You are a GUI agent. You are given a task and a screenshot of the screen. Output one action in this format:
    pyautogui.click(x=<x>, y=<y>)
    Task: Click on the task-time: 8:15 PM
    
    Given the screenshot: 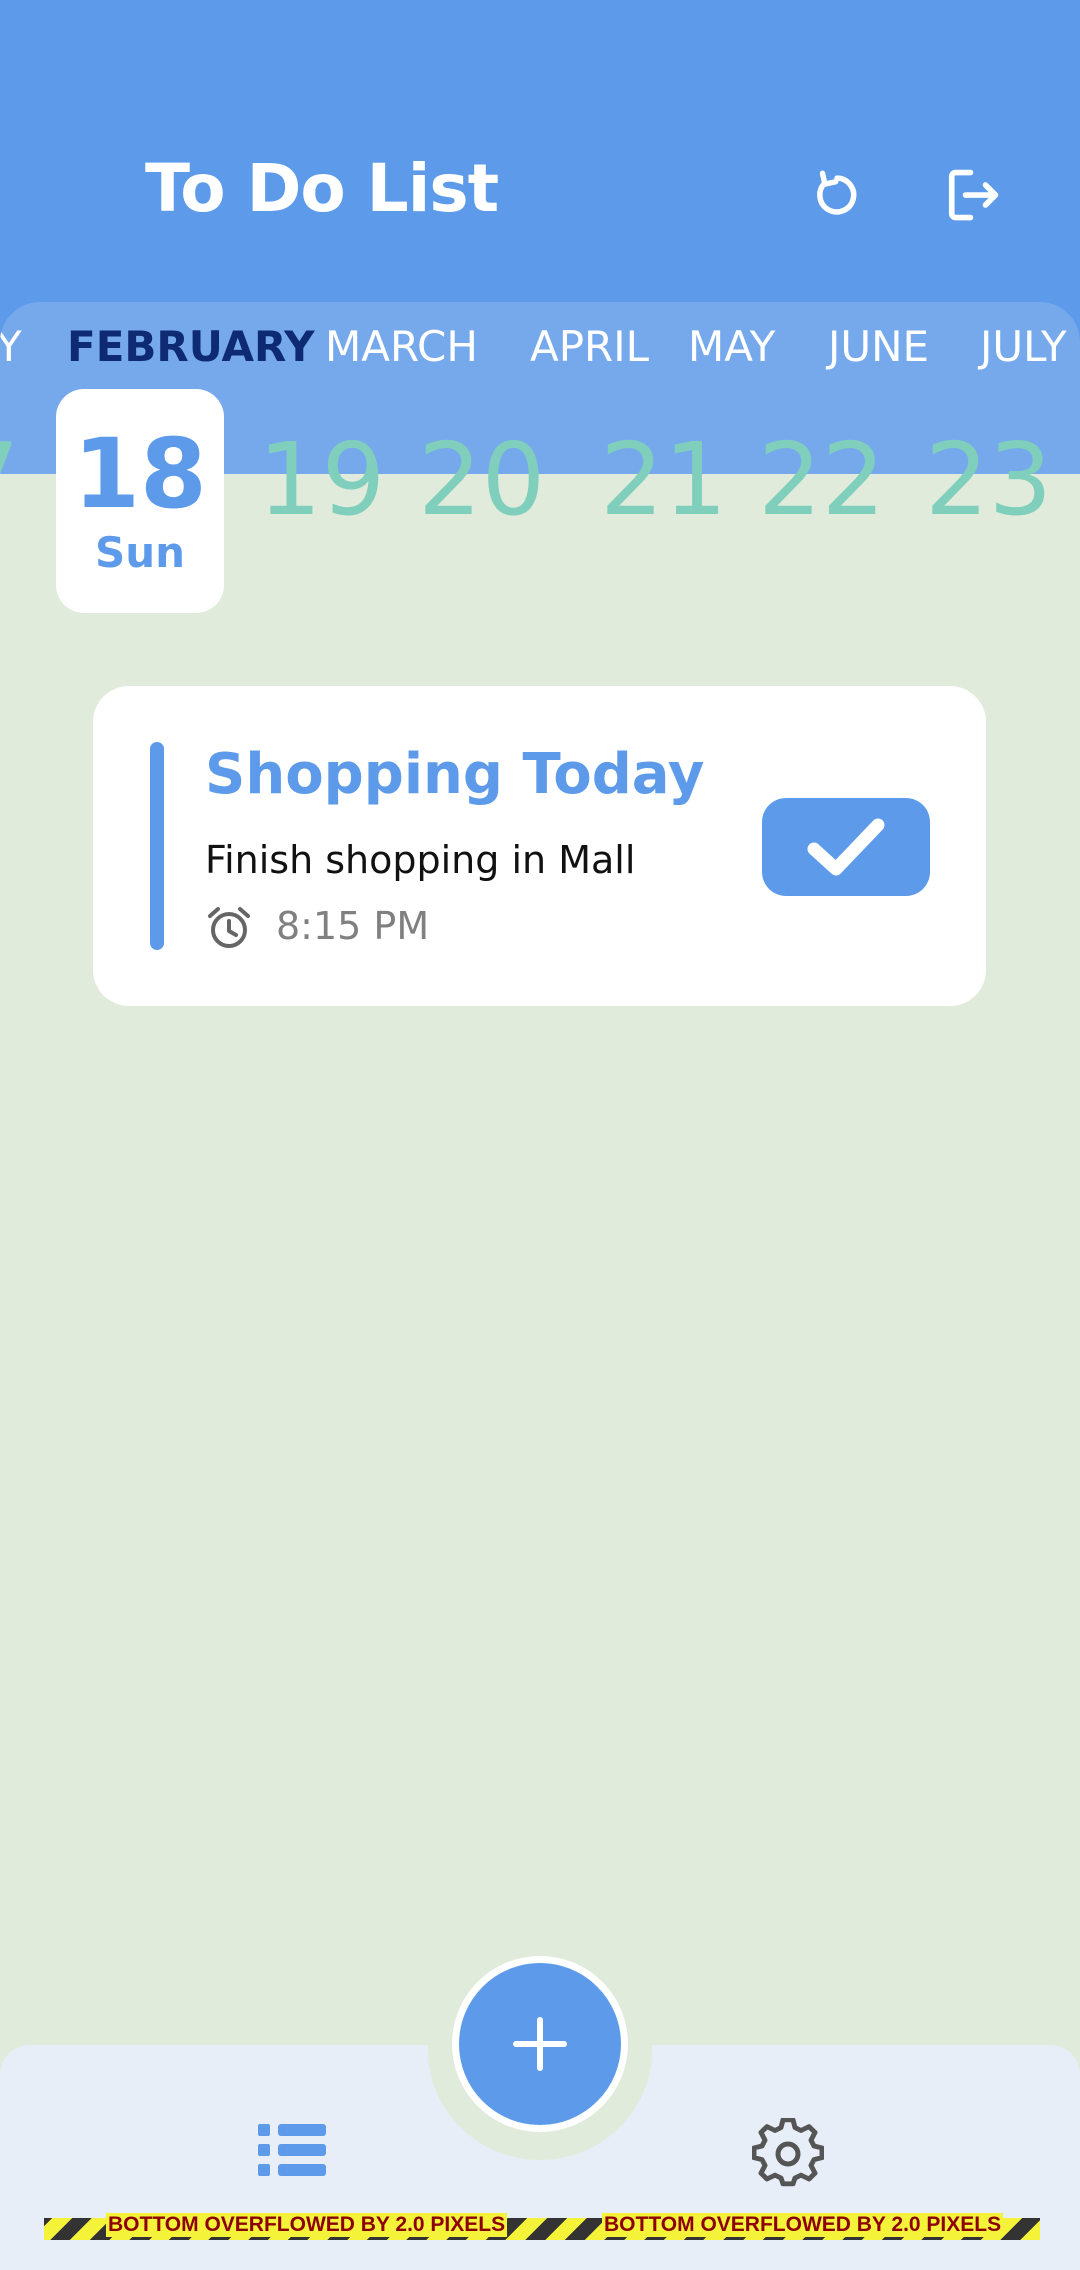 What is the action you would take?
    pyautogui.click(x=353, y=926)
    